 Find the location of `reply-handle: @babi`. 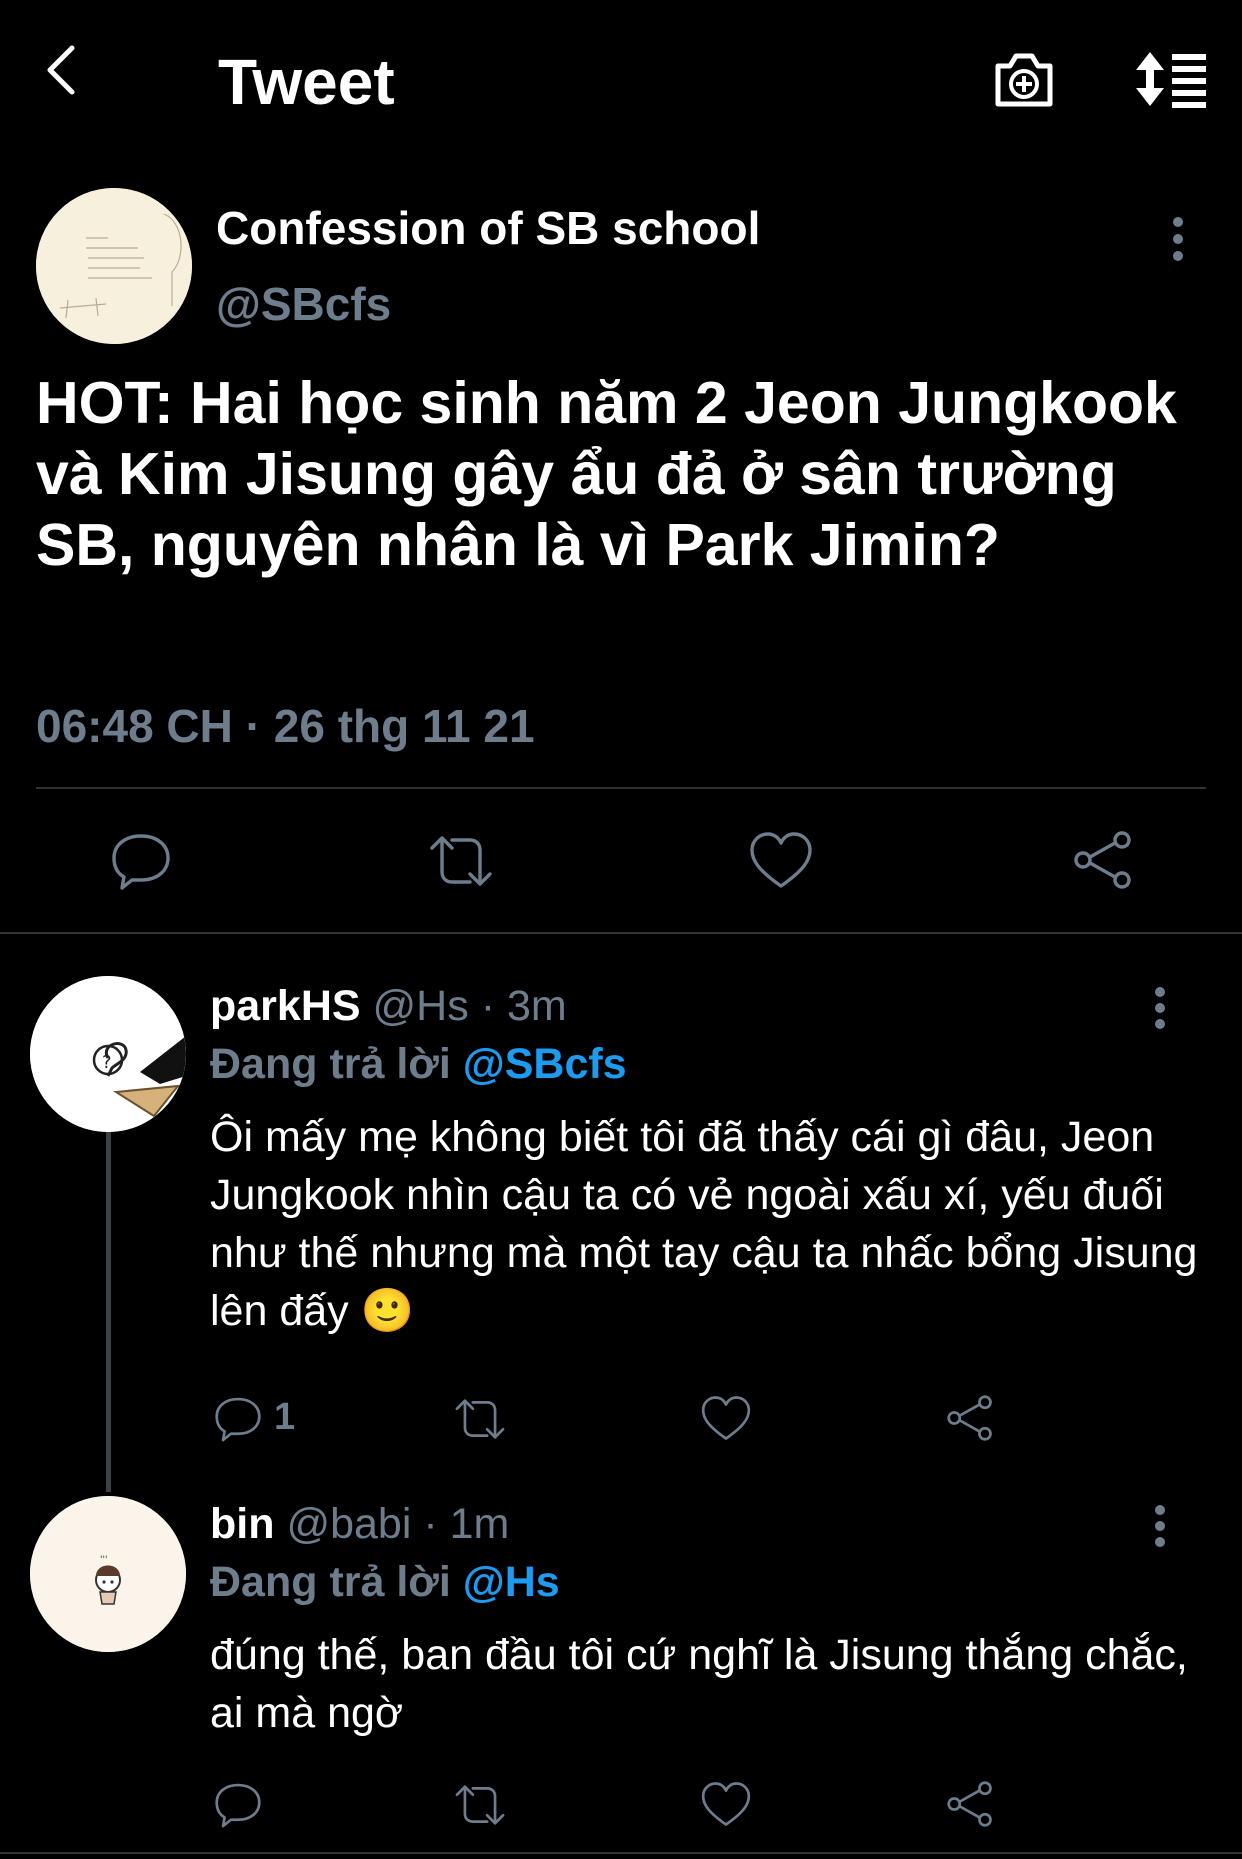

reply-handle: @babi is located at coordinates (348, 1524).